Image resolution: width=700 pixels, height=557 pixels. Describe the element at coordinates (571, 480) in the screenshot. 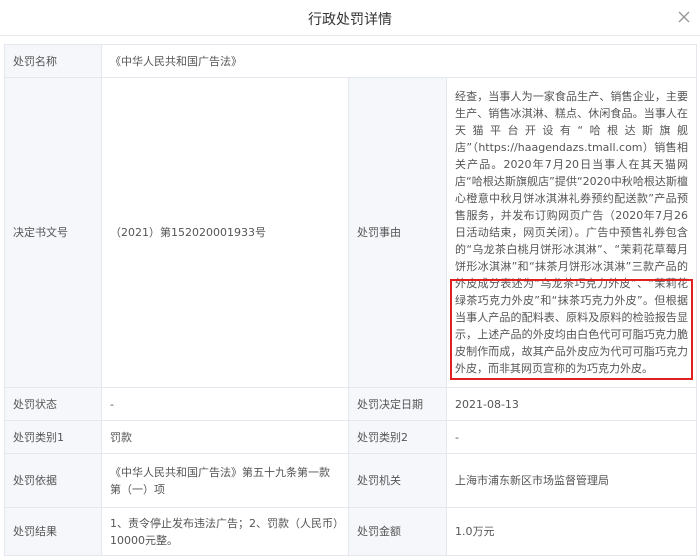

I see `authority-value: 上海市浦东新区市场监督管理局` at that location.